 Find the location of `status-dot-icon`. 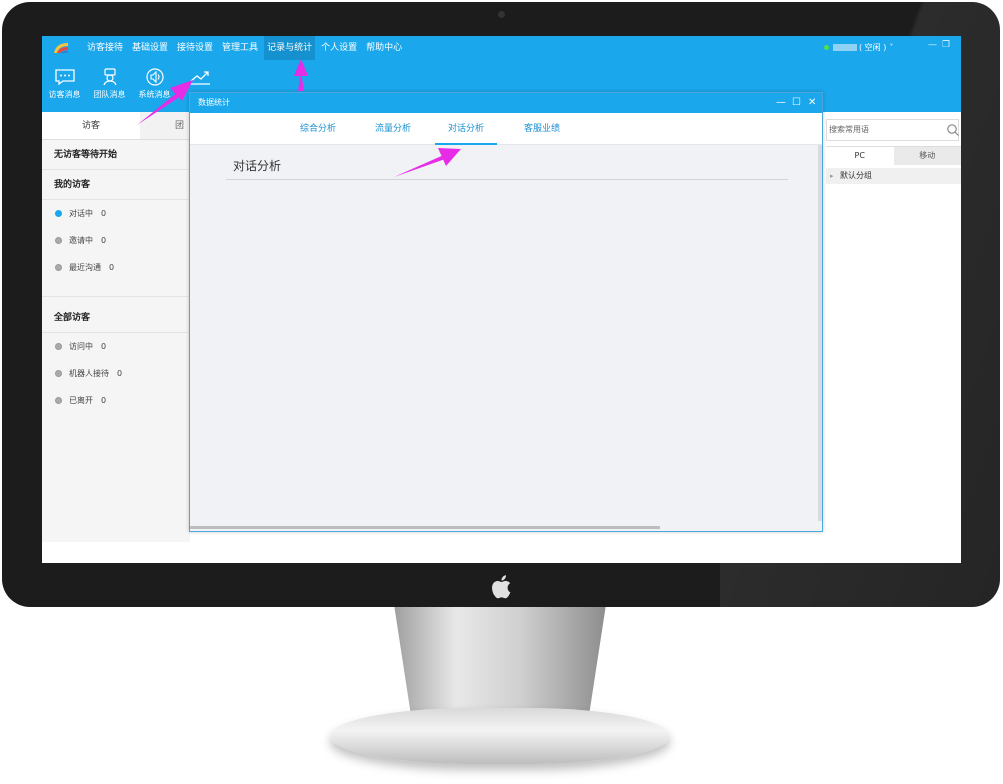

status-dot-icon is located at coordinates (826, 47).